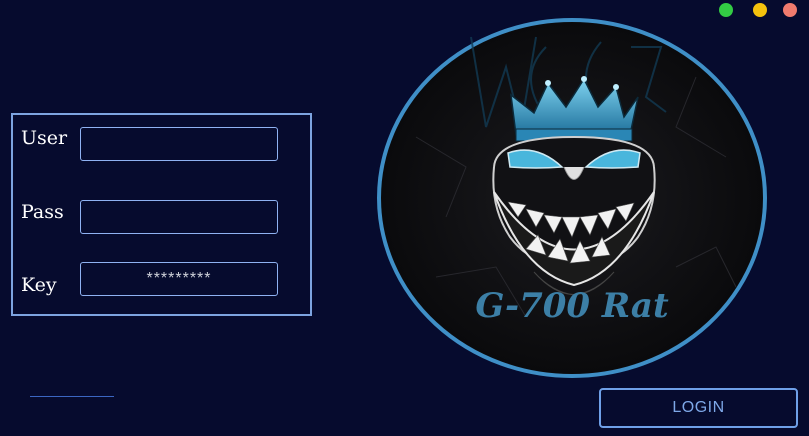 Image resolution: width=809 pixels, height=436 pixels. I want to click on logo-text: G-700 Rat, so click(572, 306).